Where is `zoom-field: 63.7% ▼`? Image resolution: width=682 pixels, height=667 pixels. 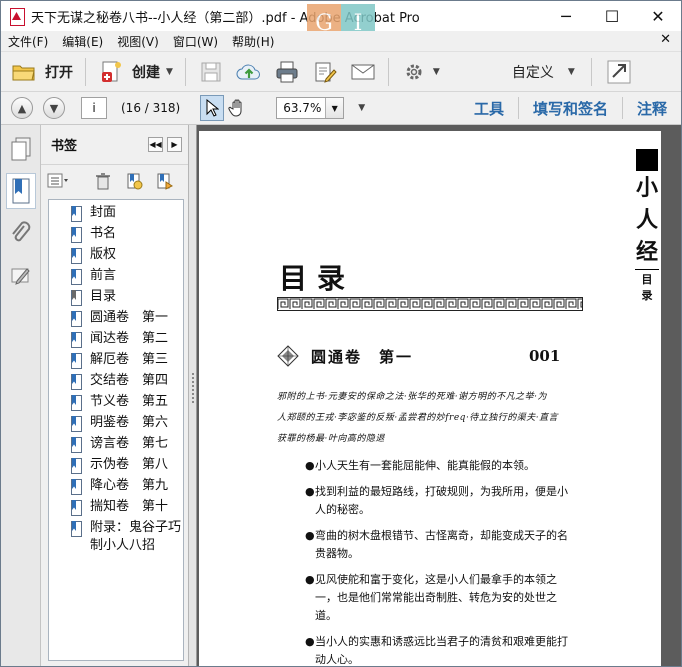 zoom-field: 63.7% ▼ is located at coordinates (310, 108).